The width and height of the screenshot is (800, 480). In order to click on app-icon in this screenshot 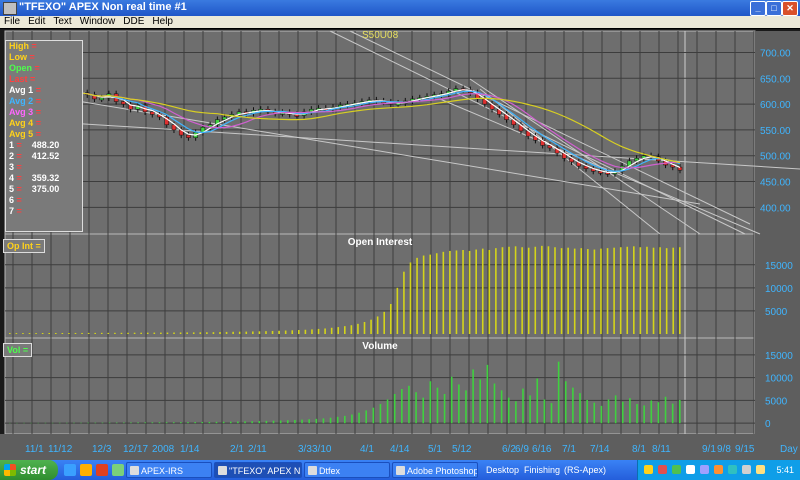, I will do `click(10, 8)`.